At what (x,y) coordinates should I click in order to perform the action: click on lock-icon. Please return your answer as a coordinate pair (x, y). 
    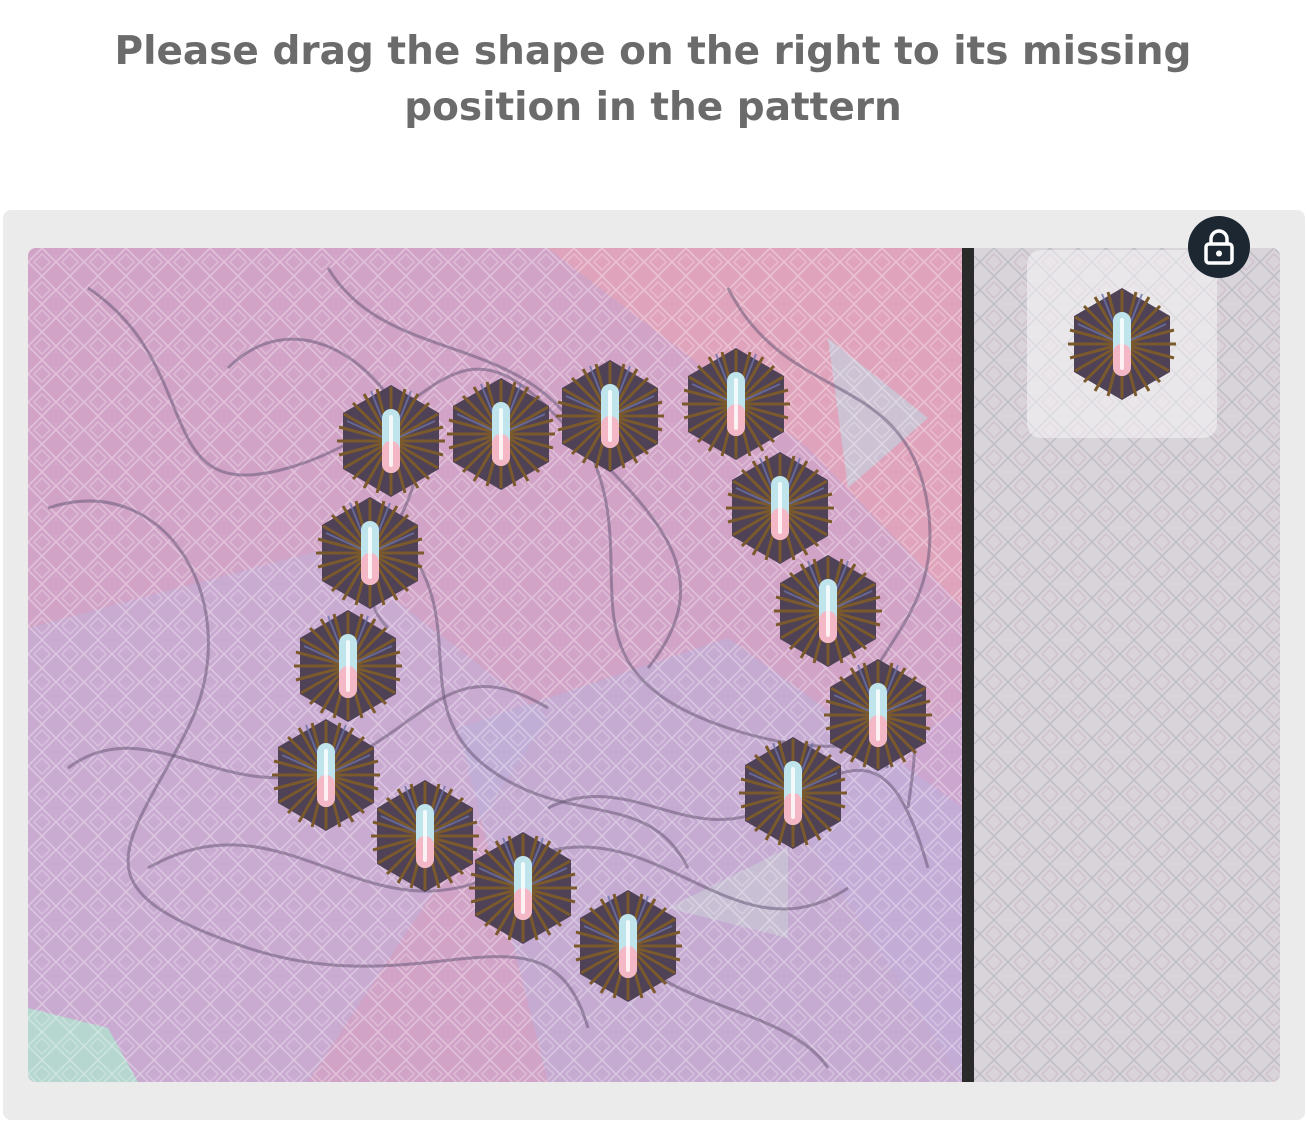
    Looking at the image, I should click on (1219, 247).